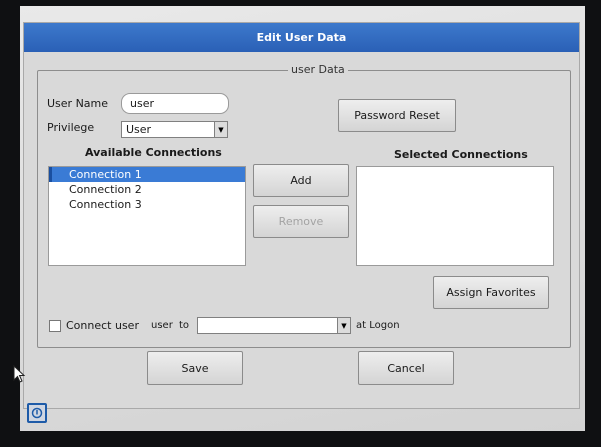 The image size is (601, 447). I want to click on privilege-value: User, so click(139, 129).